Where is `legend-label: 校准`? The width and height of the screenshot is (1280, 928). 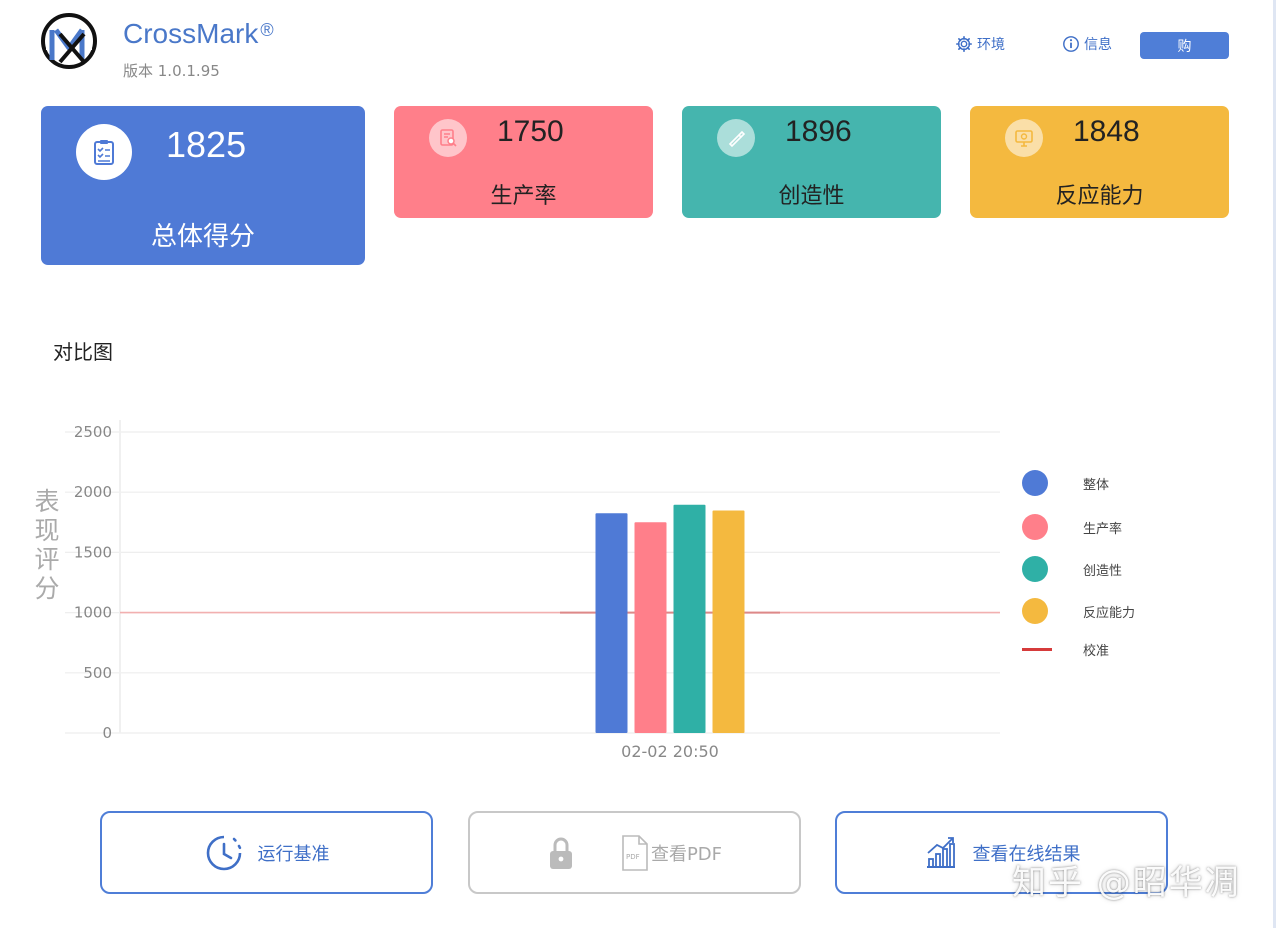 legend-label: 校准 is located at coordinates (1096, 651).